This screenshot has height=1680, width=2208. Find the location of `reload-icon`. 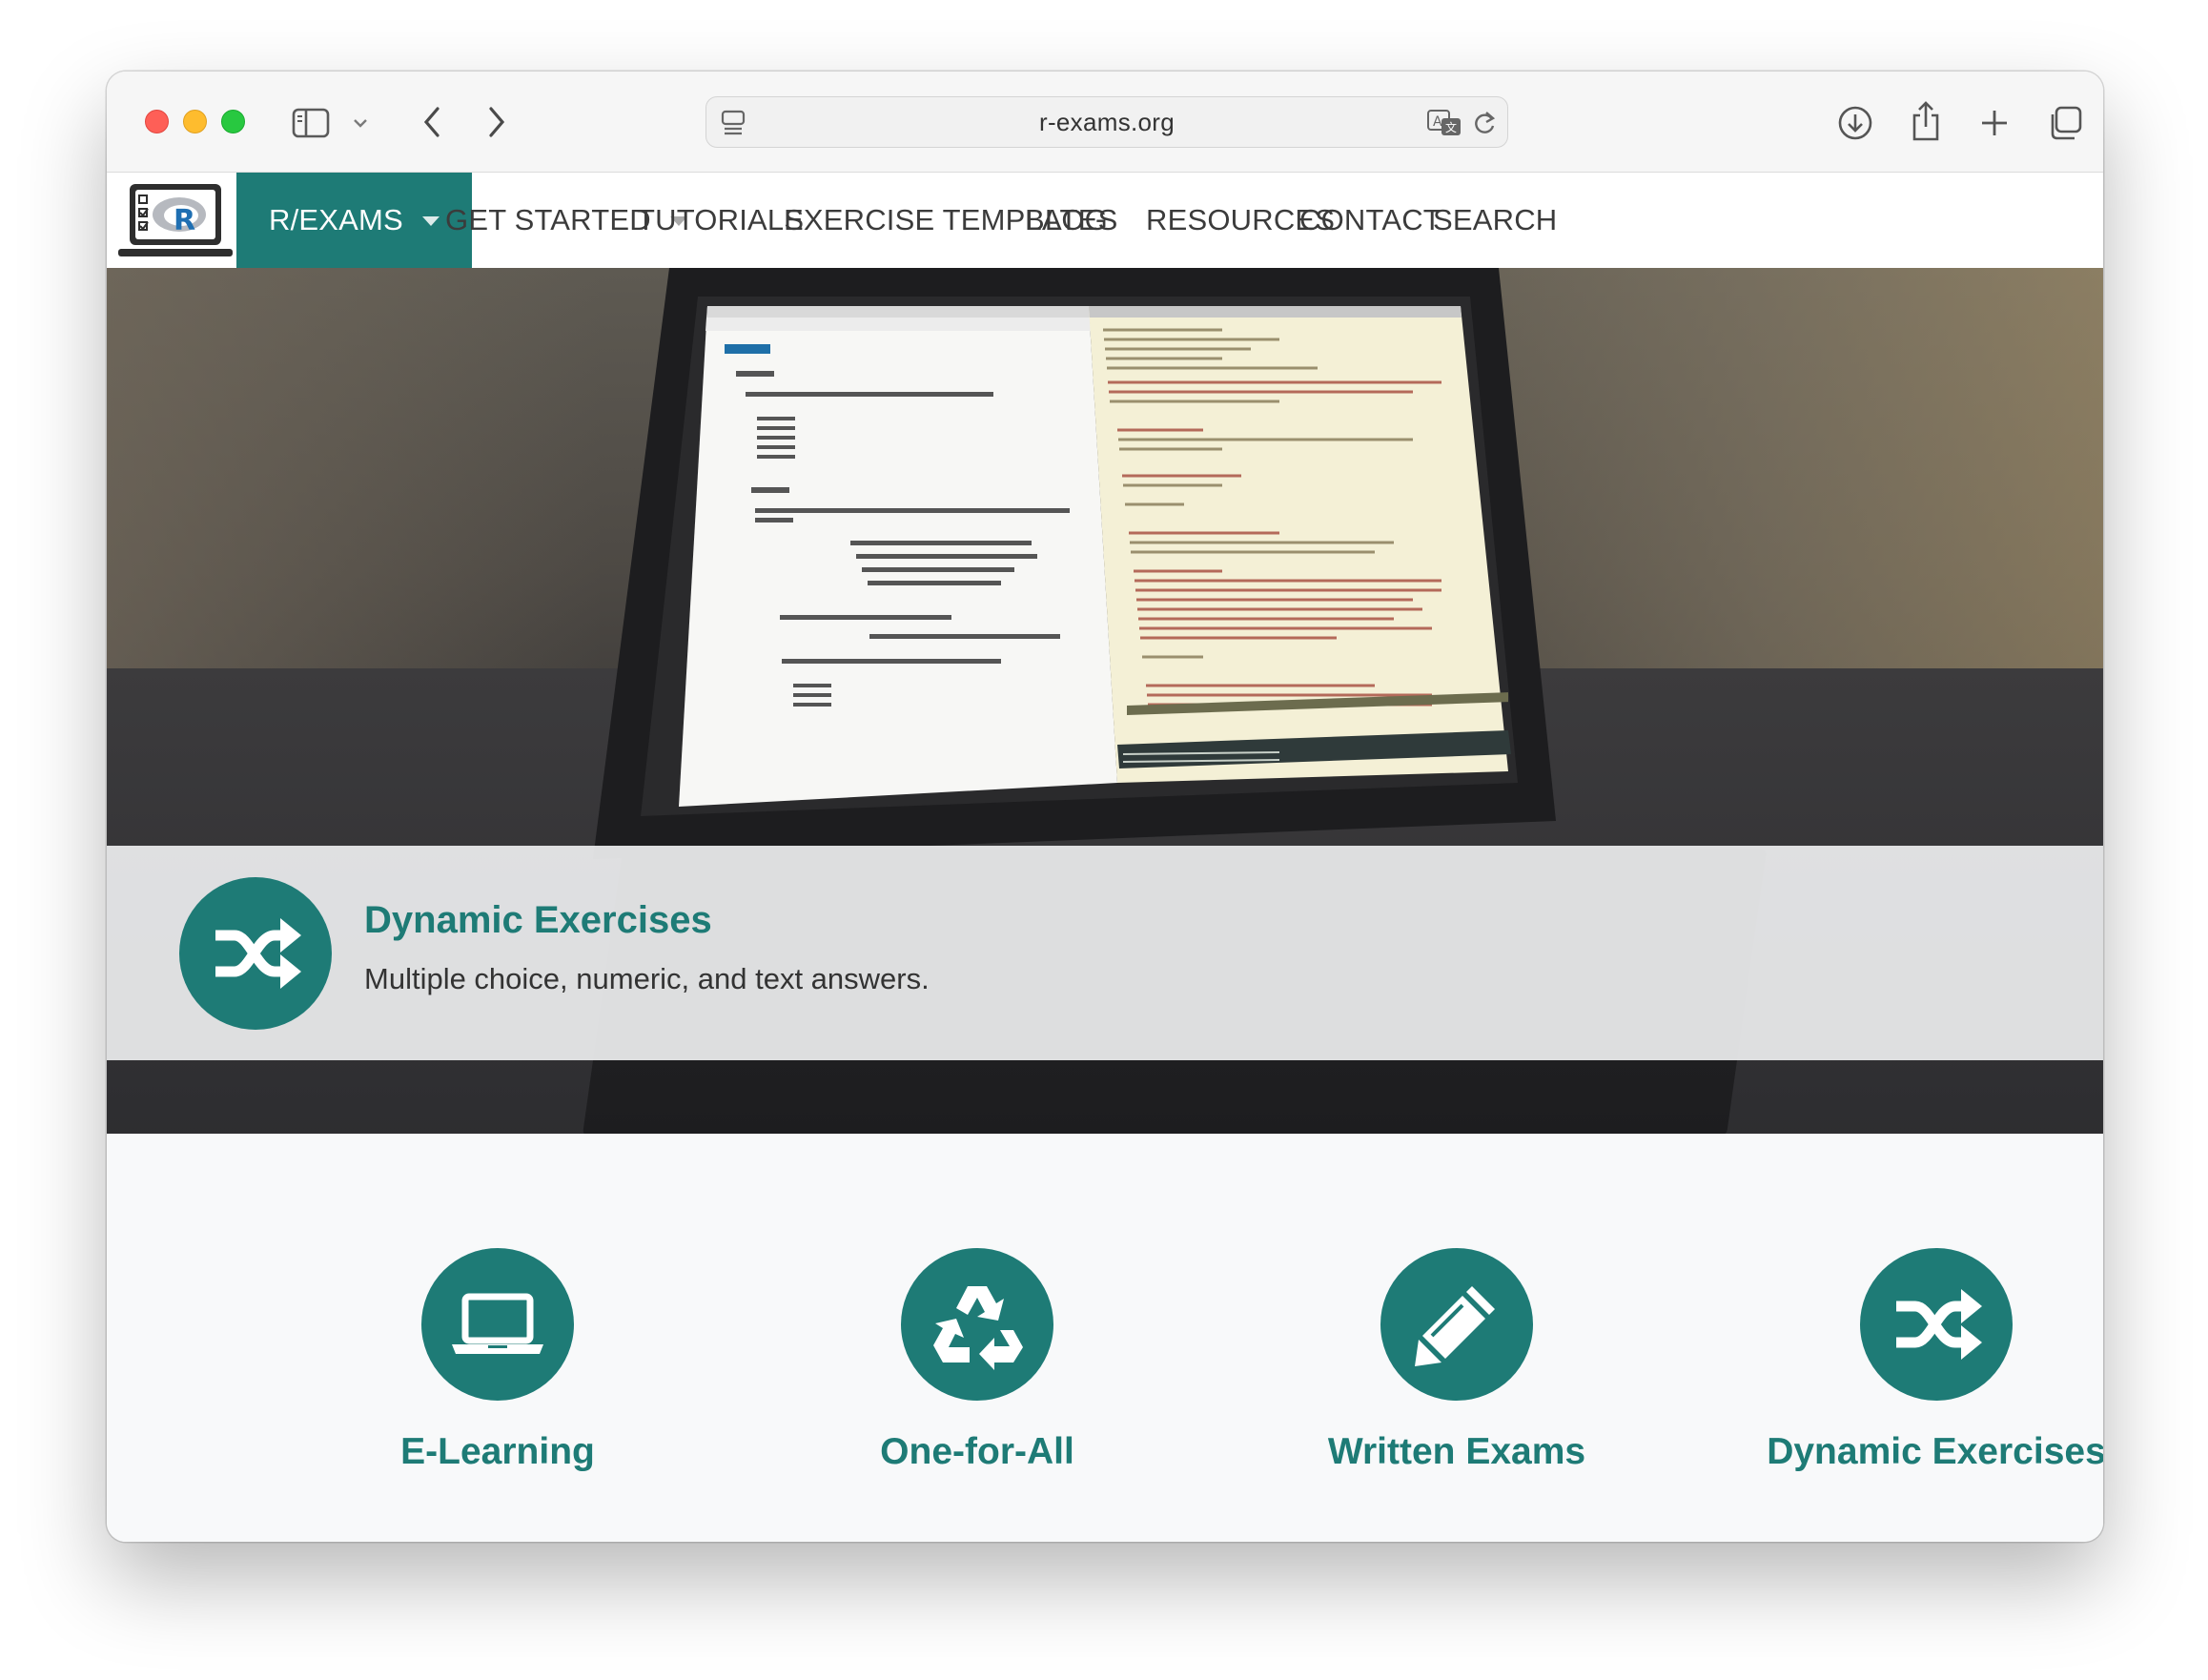

reload-icon is located at coordinates (1485, 123).